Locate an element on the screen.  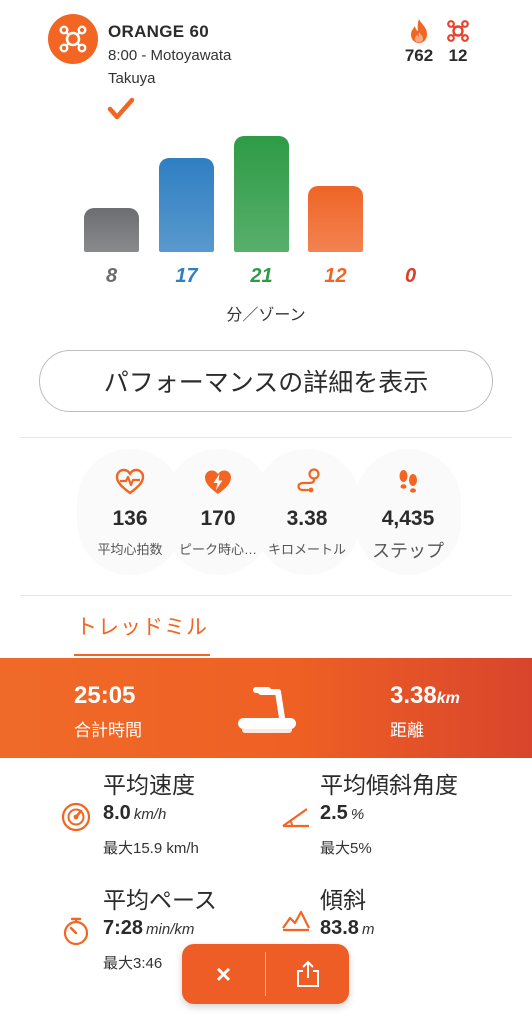
zone-chart-caption: 分／ゾーン is located at coordinates (266, 315).